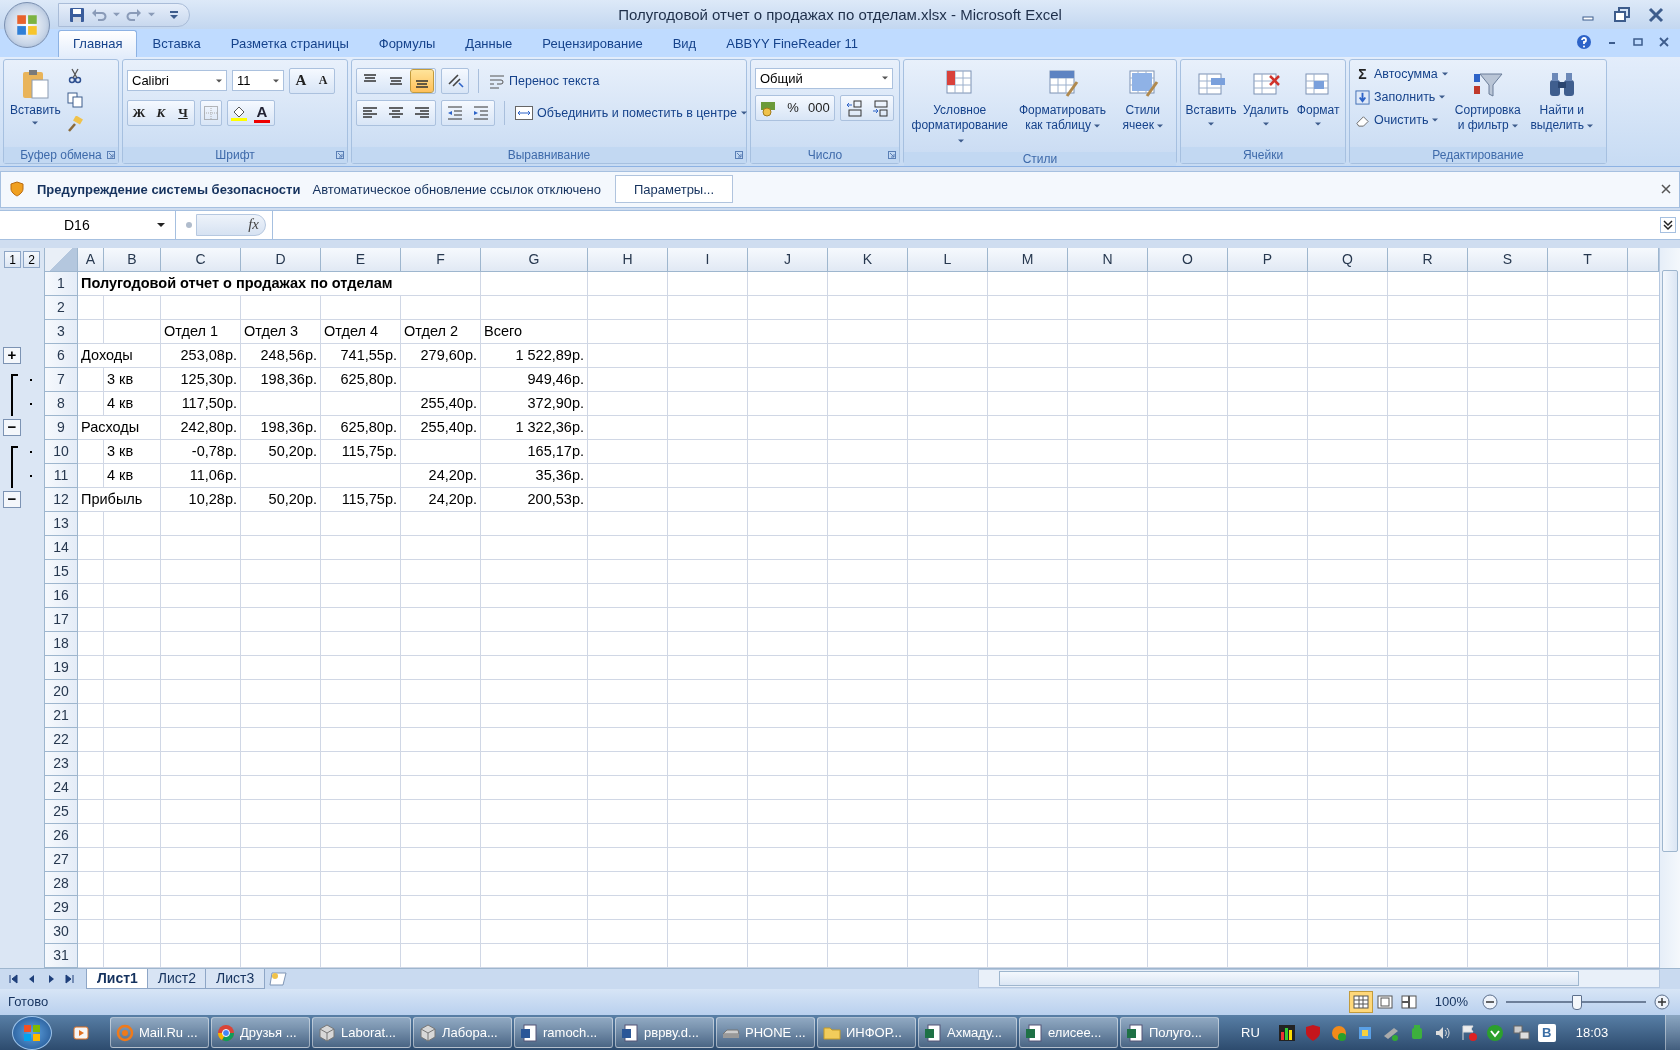  I want to click on editing-button: Σ Автосумма, so click(1401, 73).